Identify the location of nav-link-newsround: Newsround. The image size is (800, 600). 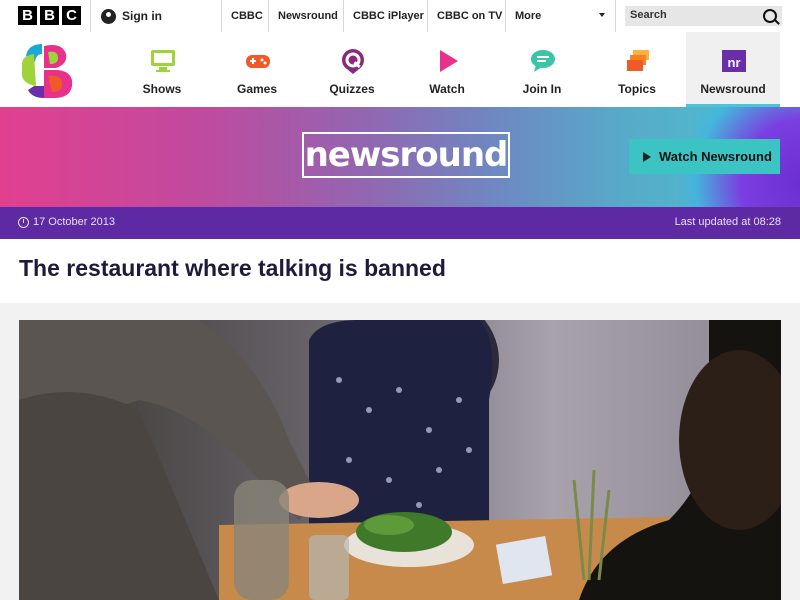
(308, 16).